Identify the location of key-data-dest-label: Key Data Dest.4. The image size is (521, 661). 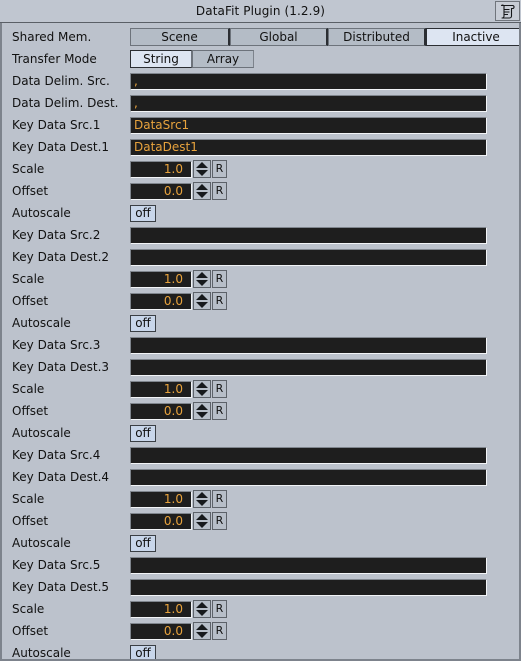
(71, 477).